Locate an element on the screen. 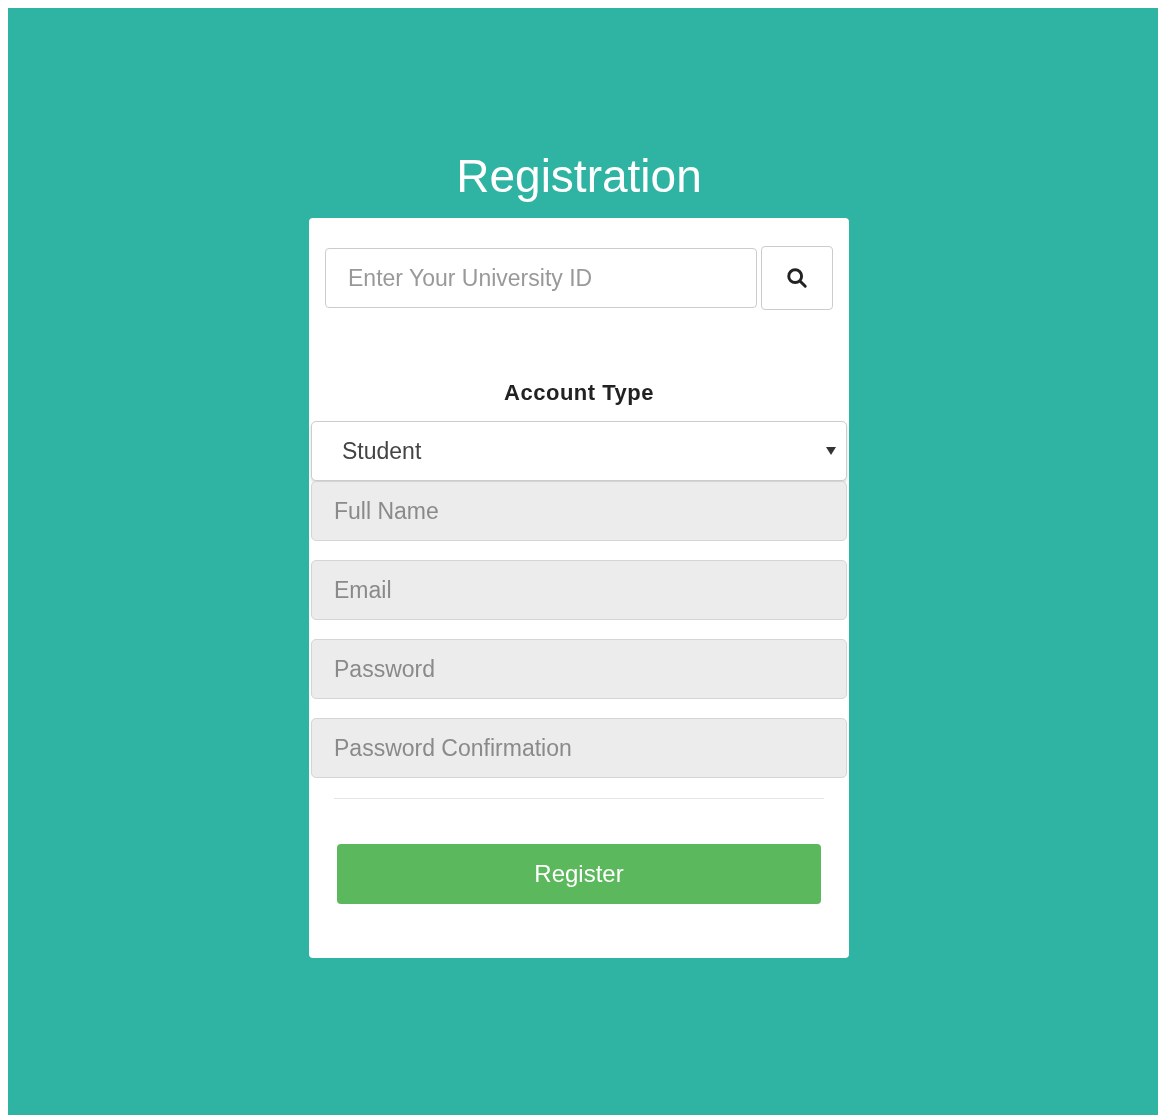 The width and height of the screenshot is (1158, 1115). university-id-field: Enter Your University ID is located at coordinates (541, 278).